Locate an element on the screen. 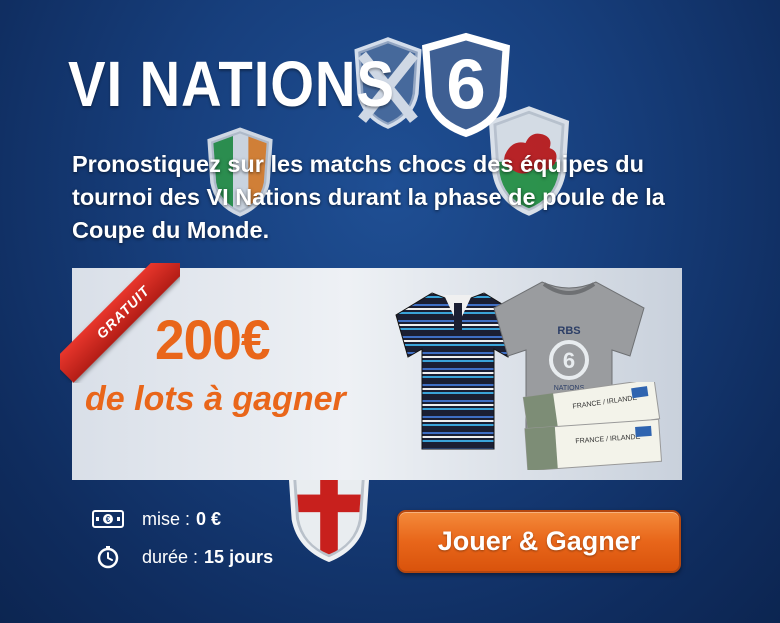 The image size is (780, 623). stake-row: € mise : 0 € is located at coordinates (156, 519).